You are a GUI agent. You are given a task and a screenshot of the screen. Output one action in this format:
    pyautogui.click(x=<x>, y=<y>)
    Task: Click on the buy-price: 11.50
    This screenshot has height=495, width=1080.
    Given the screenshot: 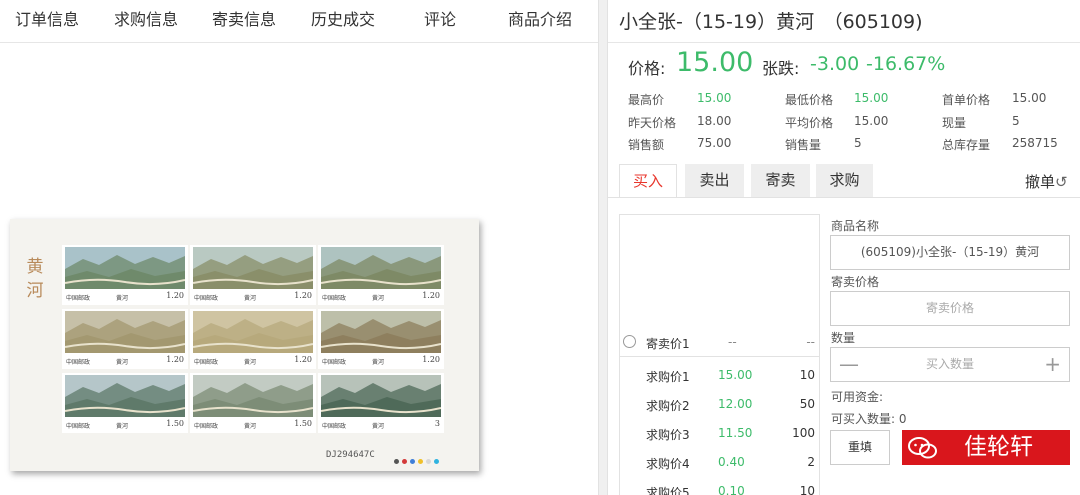 What is the action you would take?
    pyautogui.click(x=735, y=433)
    